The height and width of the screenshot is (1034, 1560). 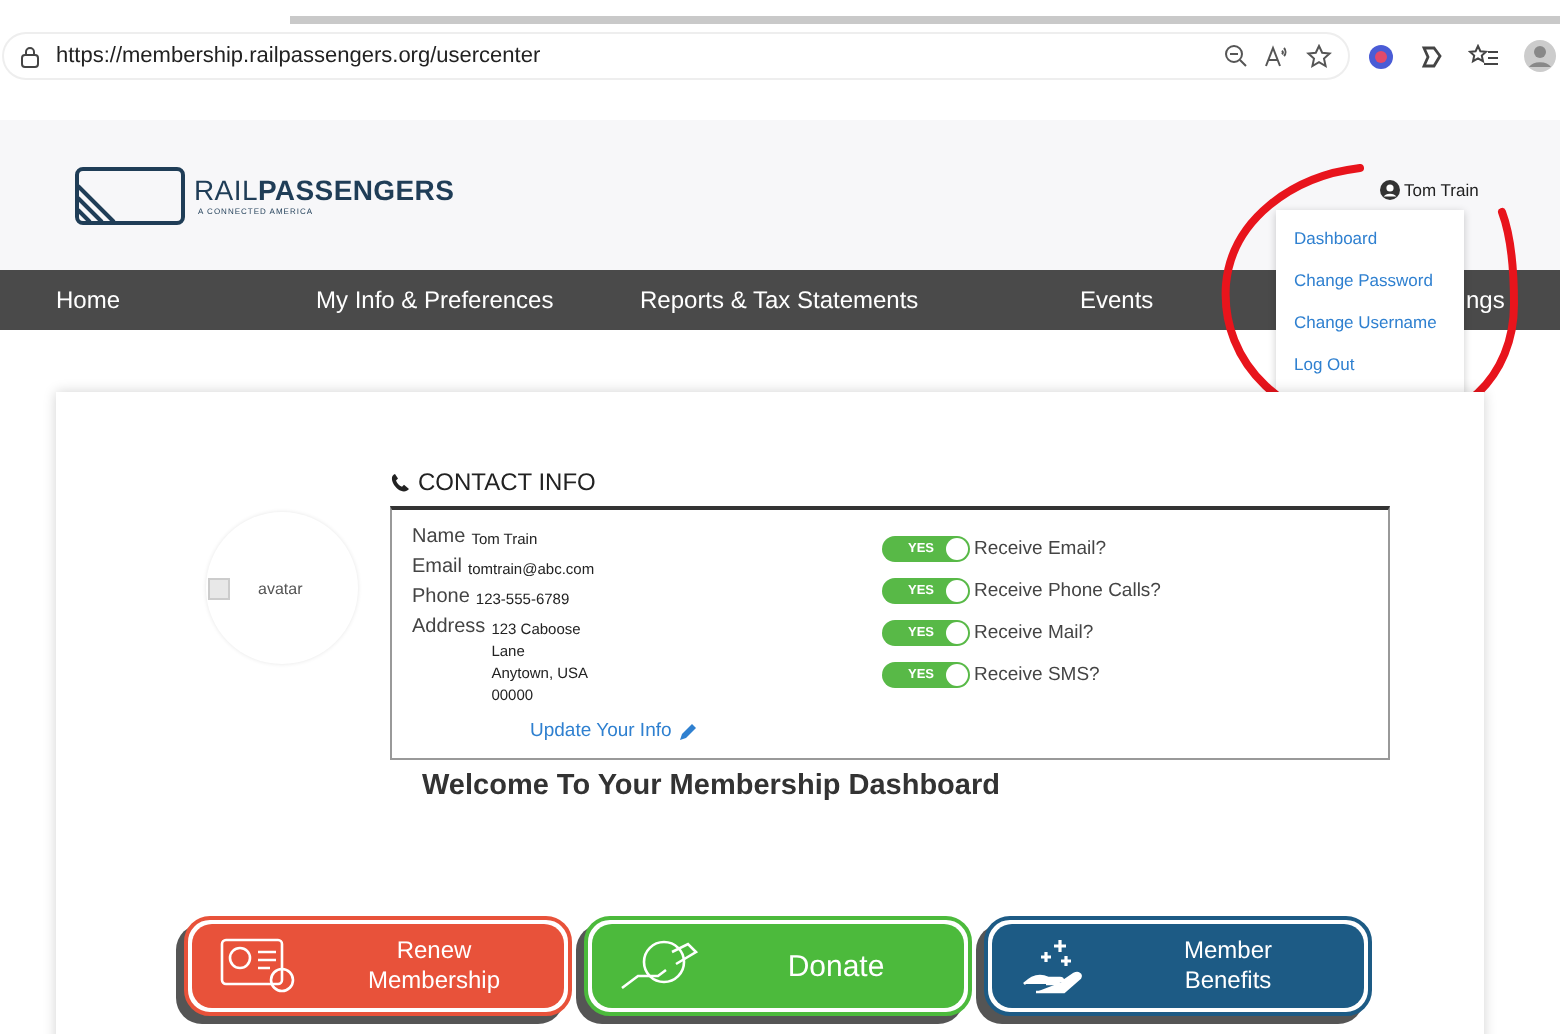 I want to click on url-text: https://membership.railpassengers.org/usercenter, so click(x=632, y=56).